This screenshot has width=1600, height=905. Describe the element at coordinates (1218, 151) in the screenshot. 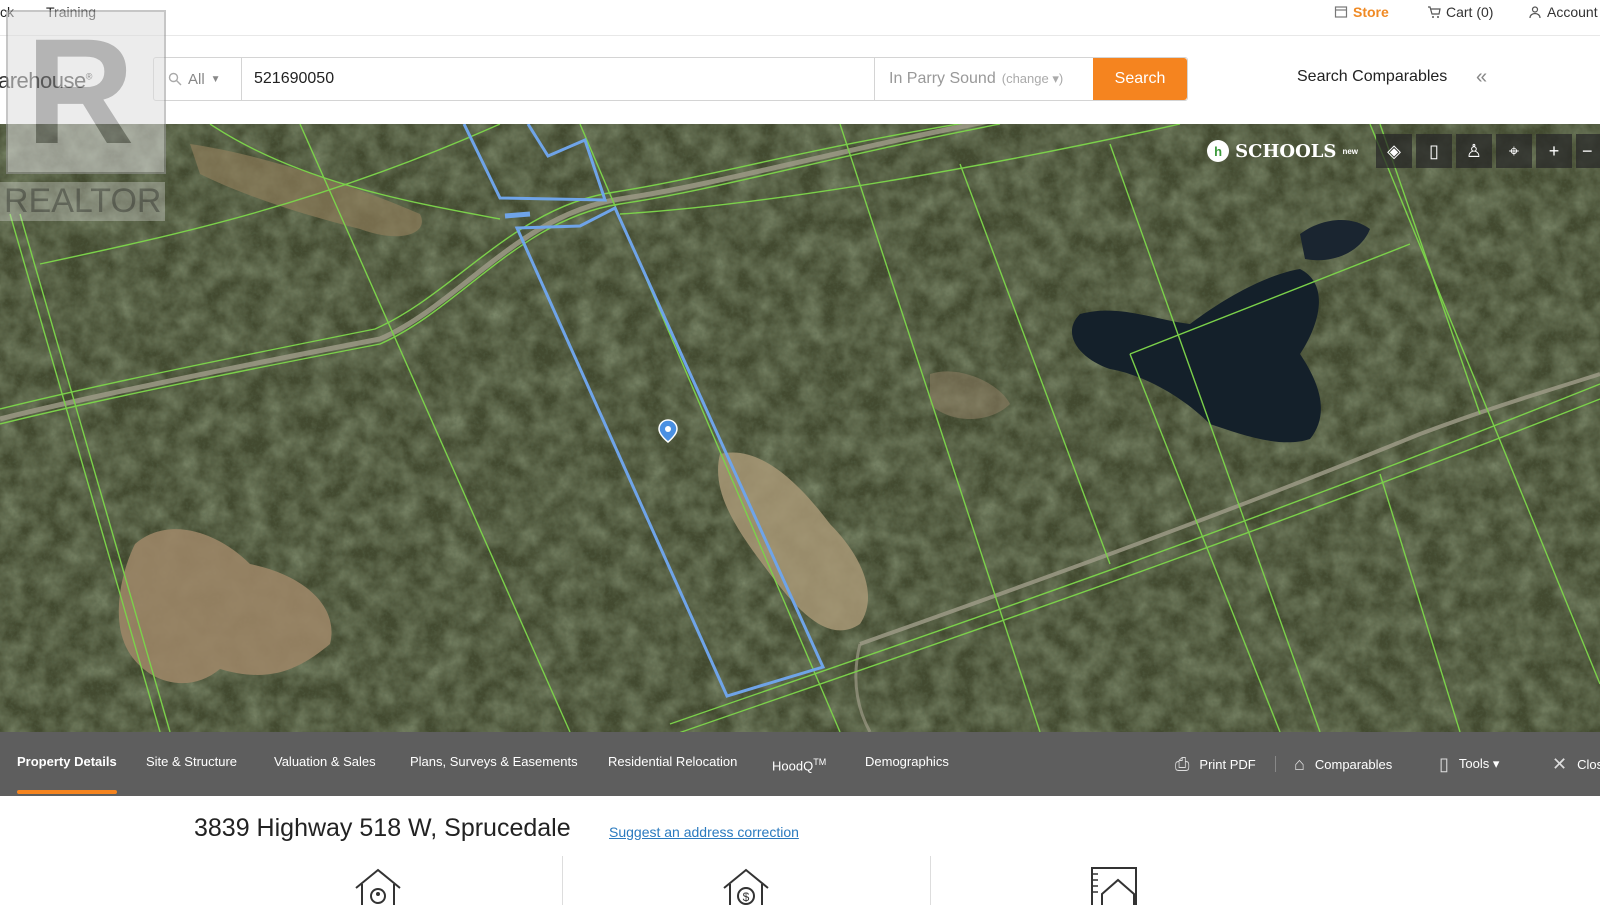

I see `schools-logo-icon: h` at that location.